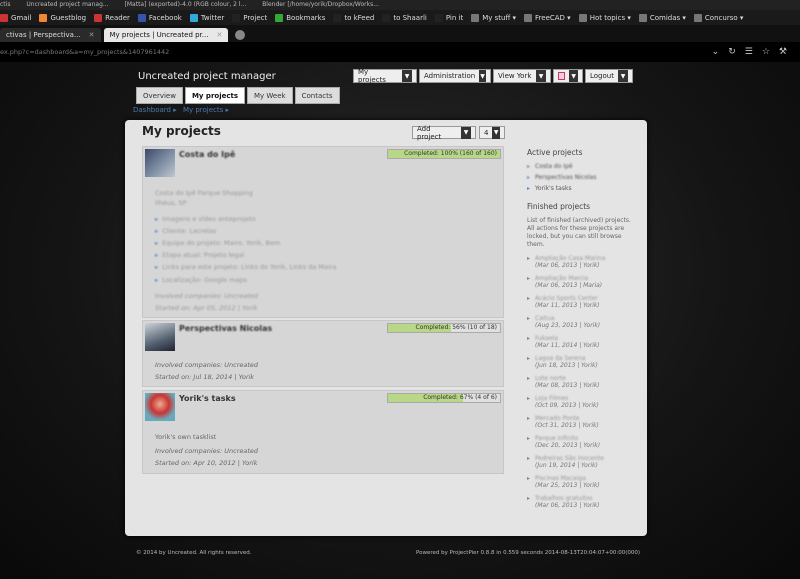 The height and width of the screenshot is (579, 800). Describe the element at coordinates (207, 296) in the screenshot. I see `involved-companies: Involved companies: Uncreated` at that location.